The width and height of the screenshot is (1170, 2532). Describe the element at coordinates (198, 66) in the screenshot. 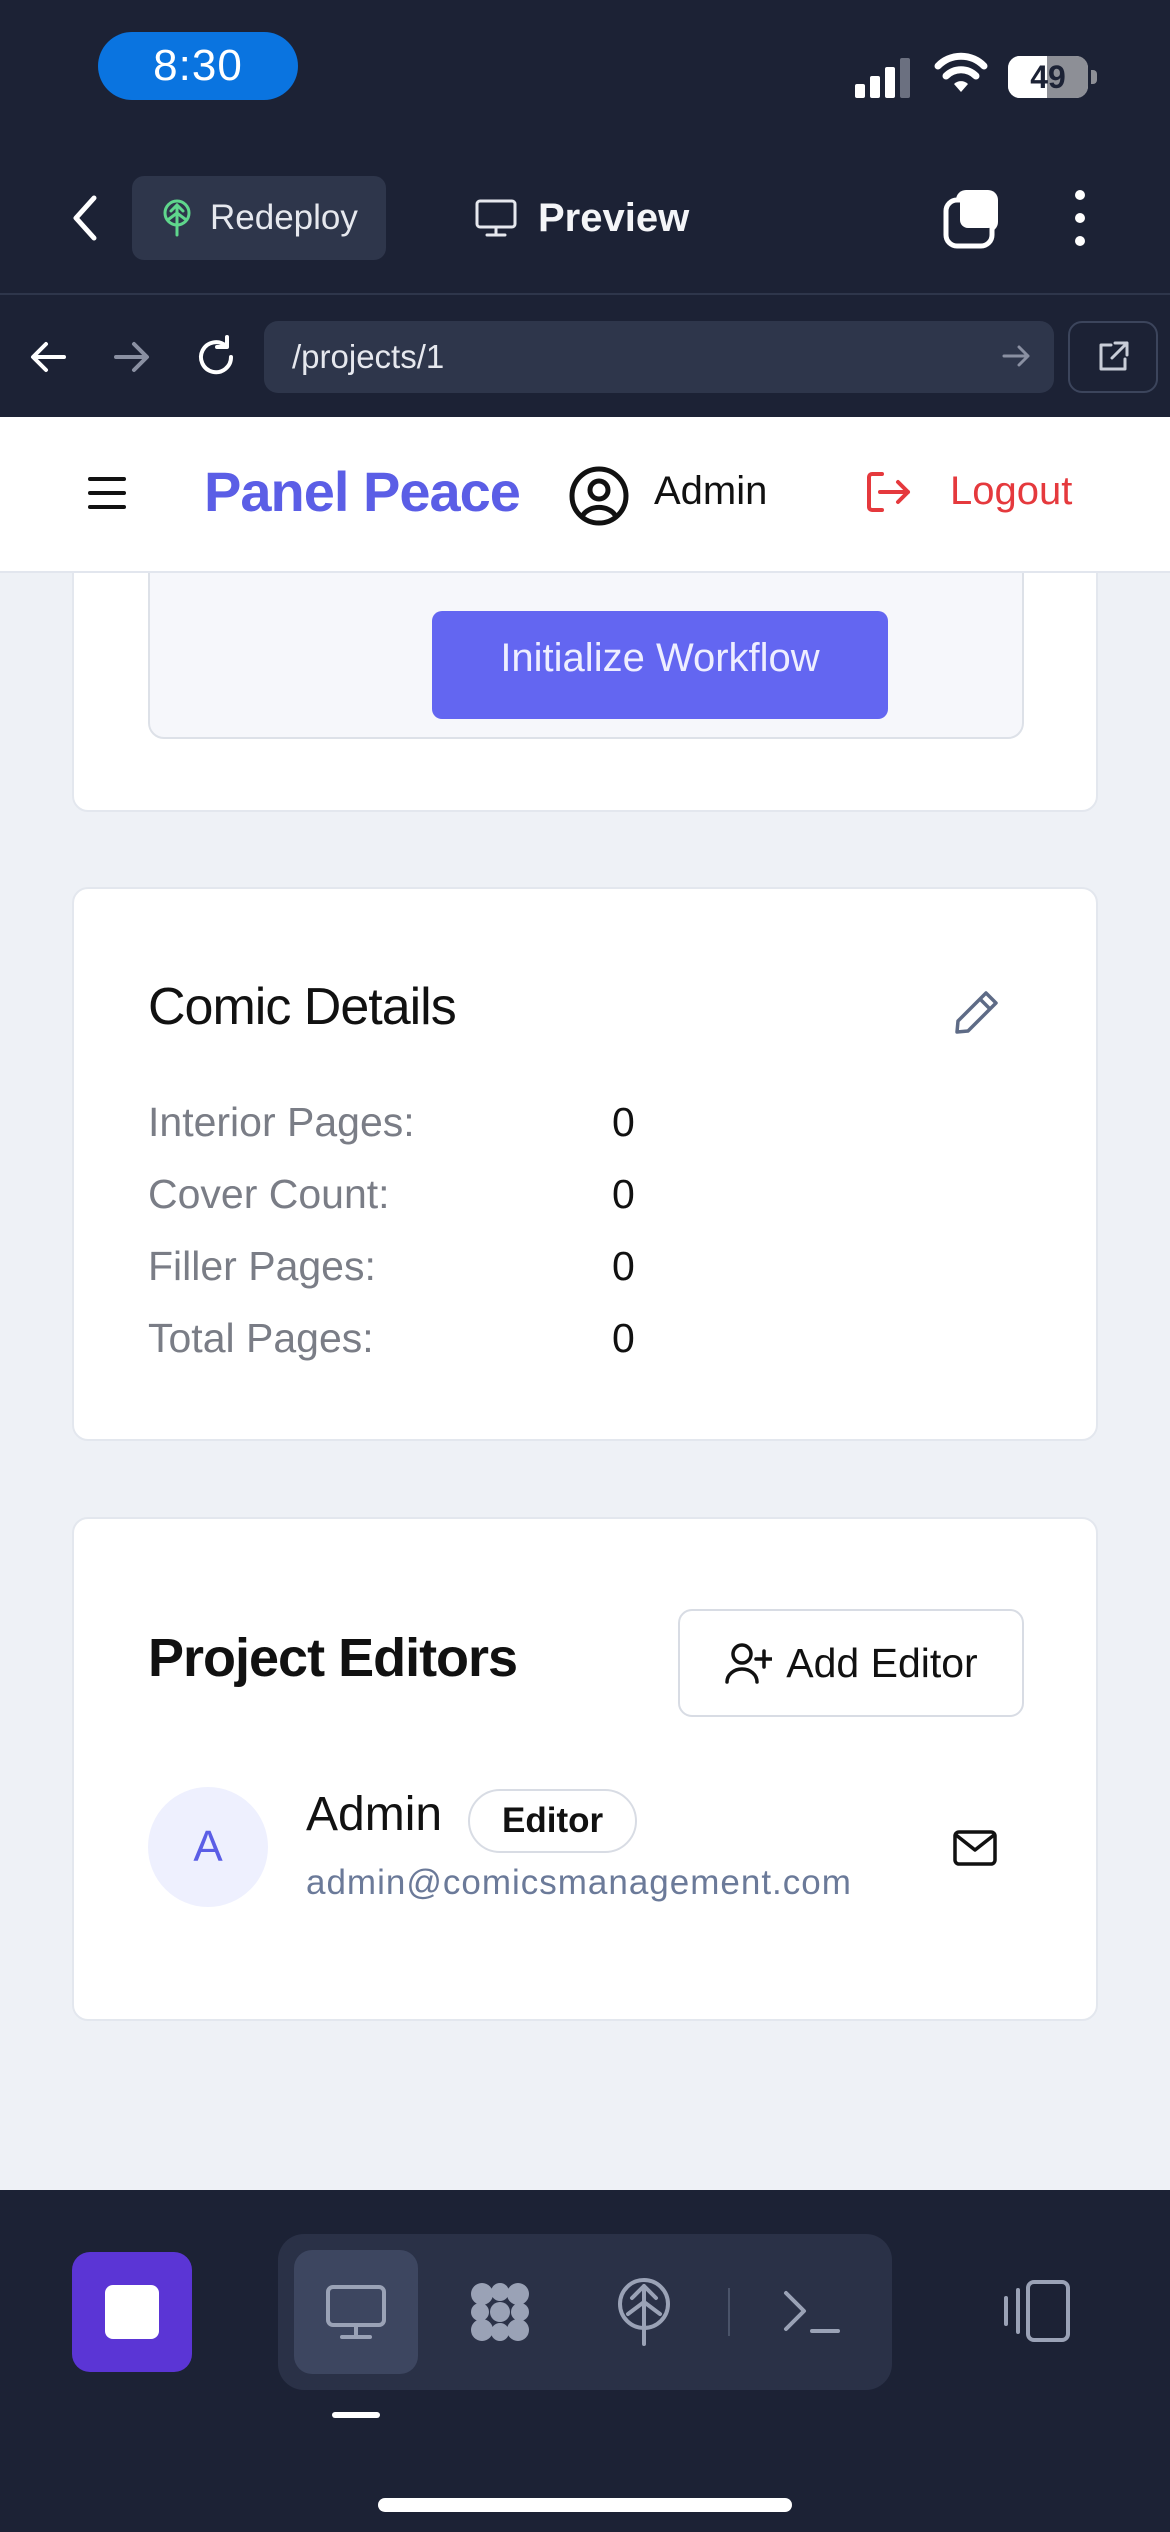

I see `status-time: 8:30` at that location.